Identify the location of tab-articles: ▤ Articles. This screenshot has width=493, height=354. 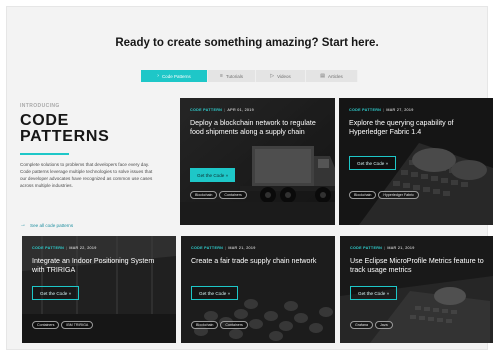
(332, 76).